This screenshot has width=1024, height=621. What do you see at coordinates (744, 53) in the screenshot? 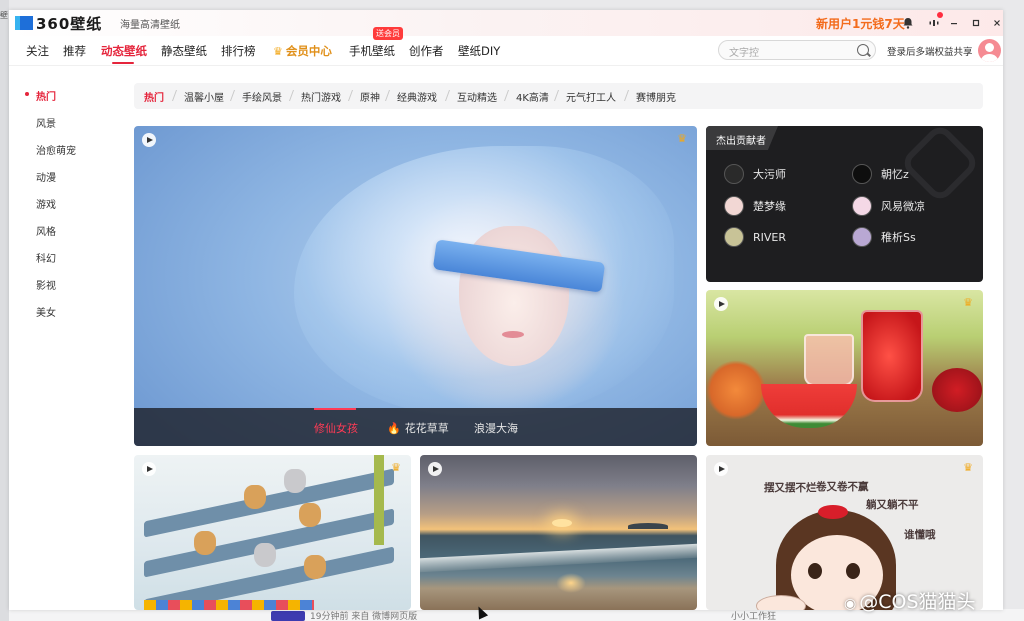
I see `search-placeholder: 文字控` at bounding box center [744, 53].